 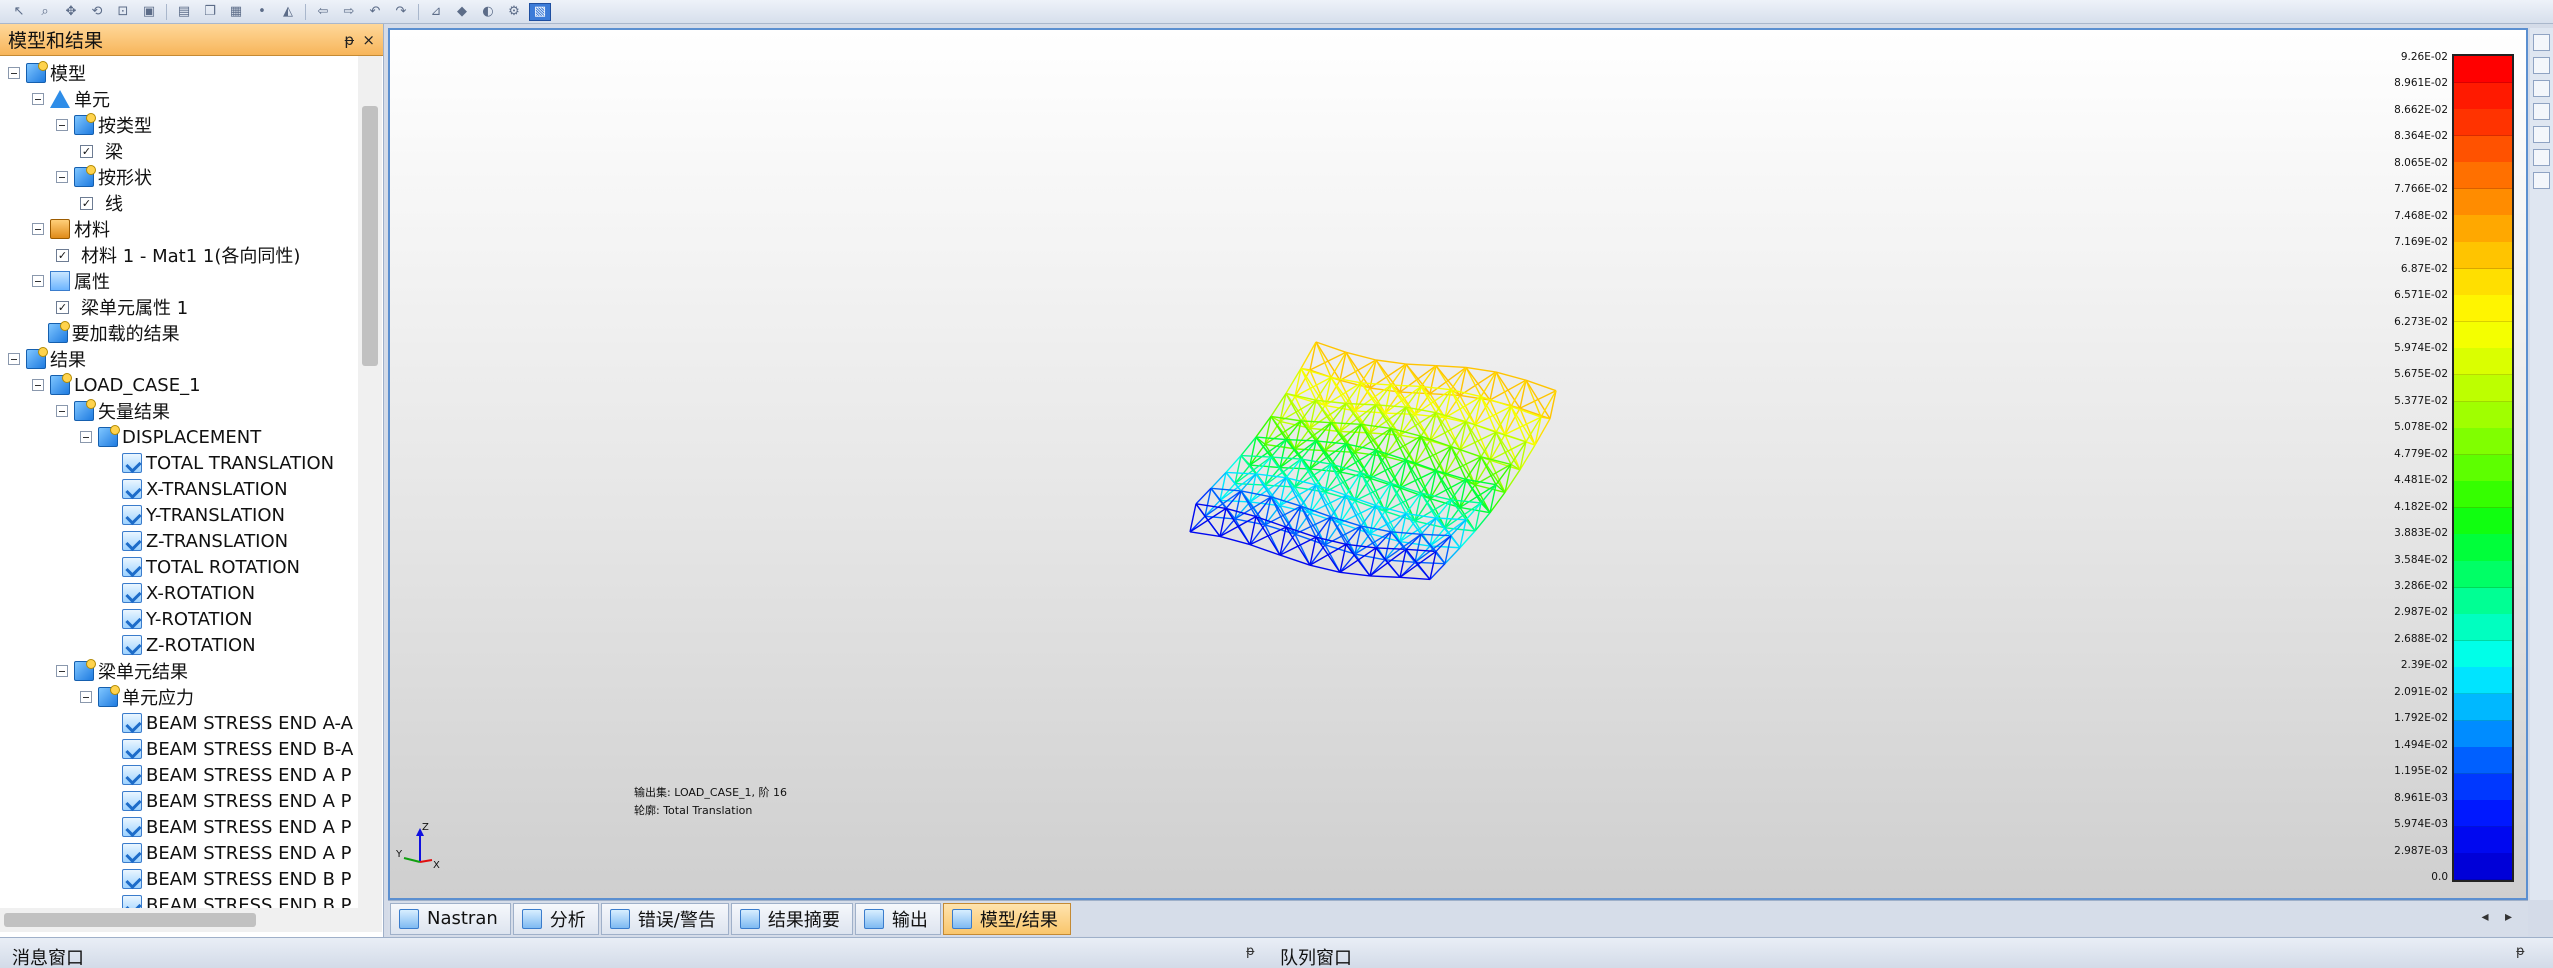 I want to click on tree-item: ✓ 材料 1 - Mat1 1(各向同性), so click(x=178, y=255).